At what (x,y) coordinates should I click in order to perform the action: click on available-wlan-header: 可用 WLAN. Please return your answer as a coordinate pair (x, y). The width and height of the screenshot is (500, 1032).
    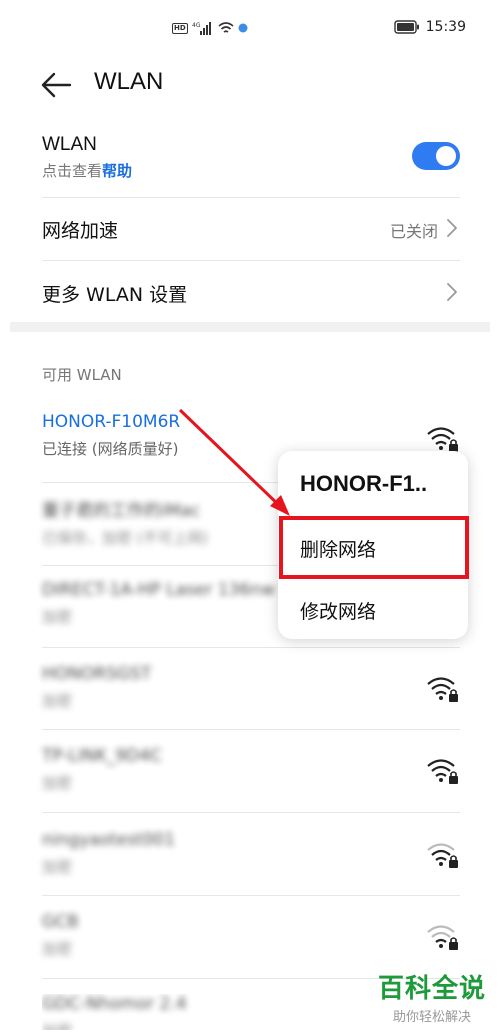
    Looking at the image, I should click on (82, 375).